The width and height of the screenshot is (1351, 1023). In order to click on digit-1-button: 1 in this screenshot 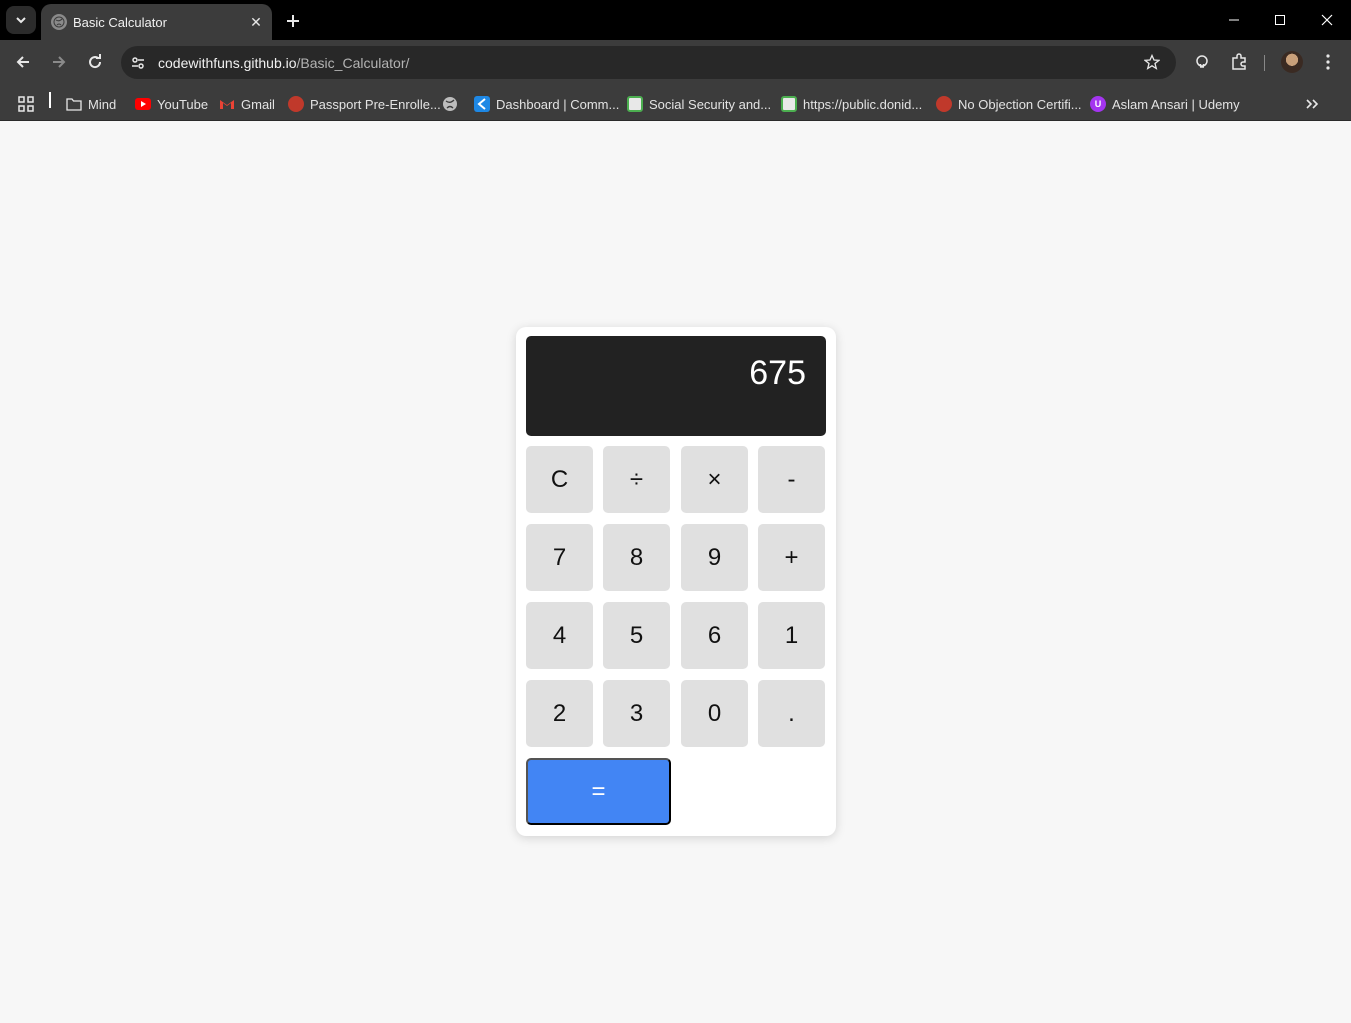, I will do `click(791, 635)`.